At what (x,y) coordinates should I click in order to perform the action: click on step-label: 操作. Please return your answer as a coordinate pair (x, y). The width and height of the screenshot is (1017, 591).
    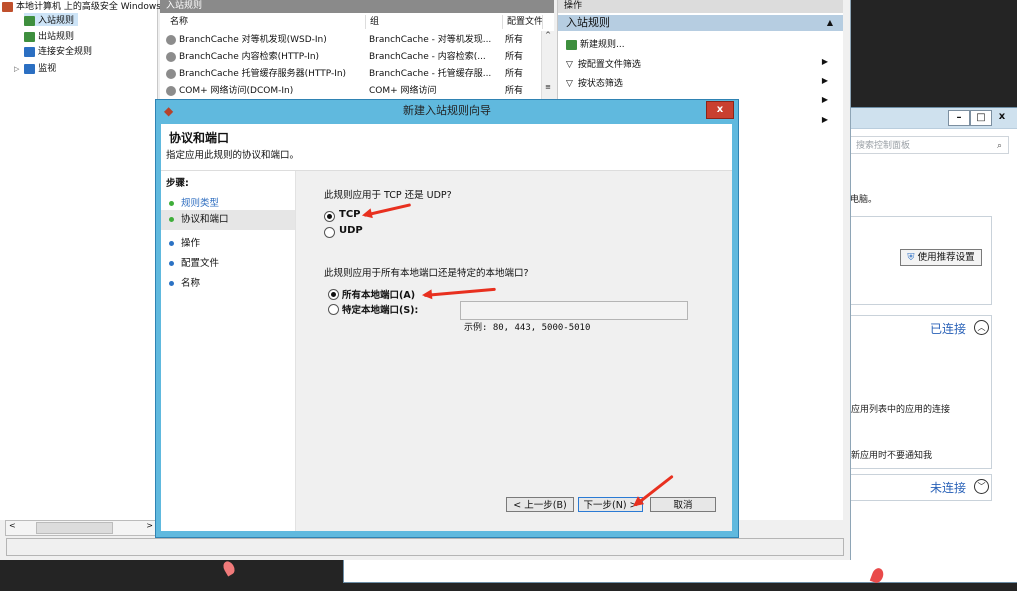
    Looking at the image, I should click on (191, 243).